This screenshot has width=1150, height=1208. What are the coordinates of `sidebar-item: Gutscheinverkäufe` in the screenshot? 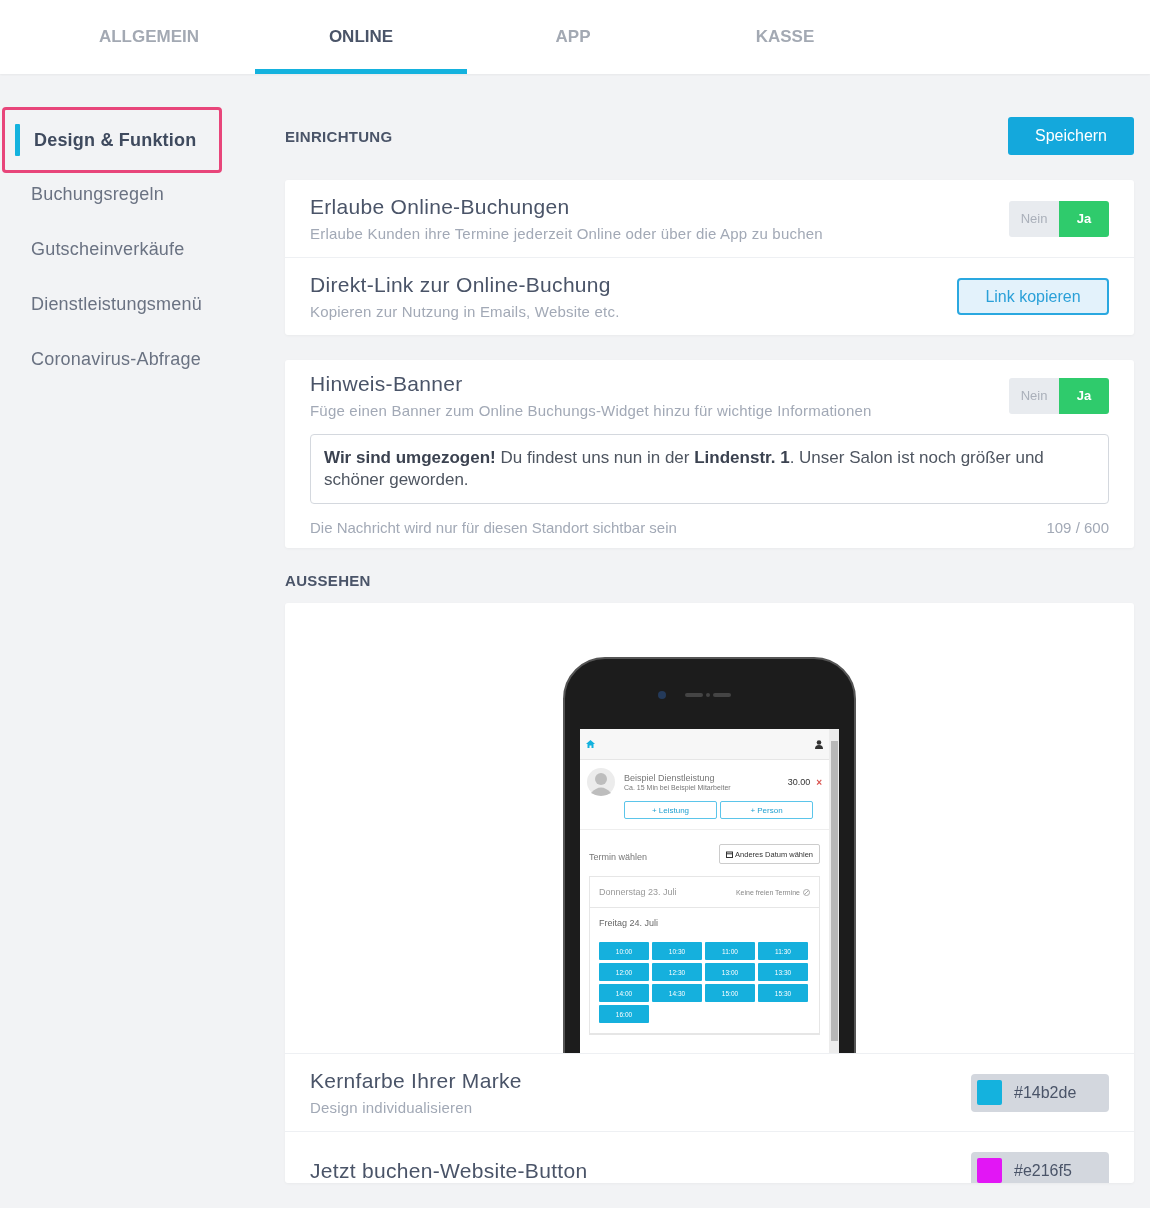 It's located at (116, 249).